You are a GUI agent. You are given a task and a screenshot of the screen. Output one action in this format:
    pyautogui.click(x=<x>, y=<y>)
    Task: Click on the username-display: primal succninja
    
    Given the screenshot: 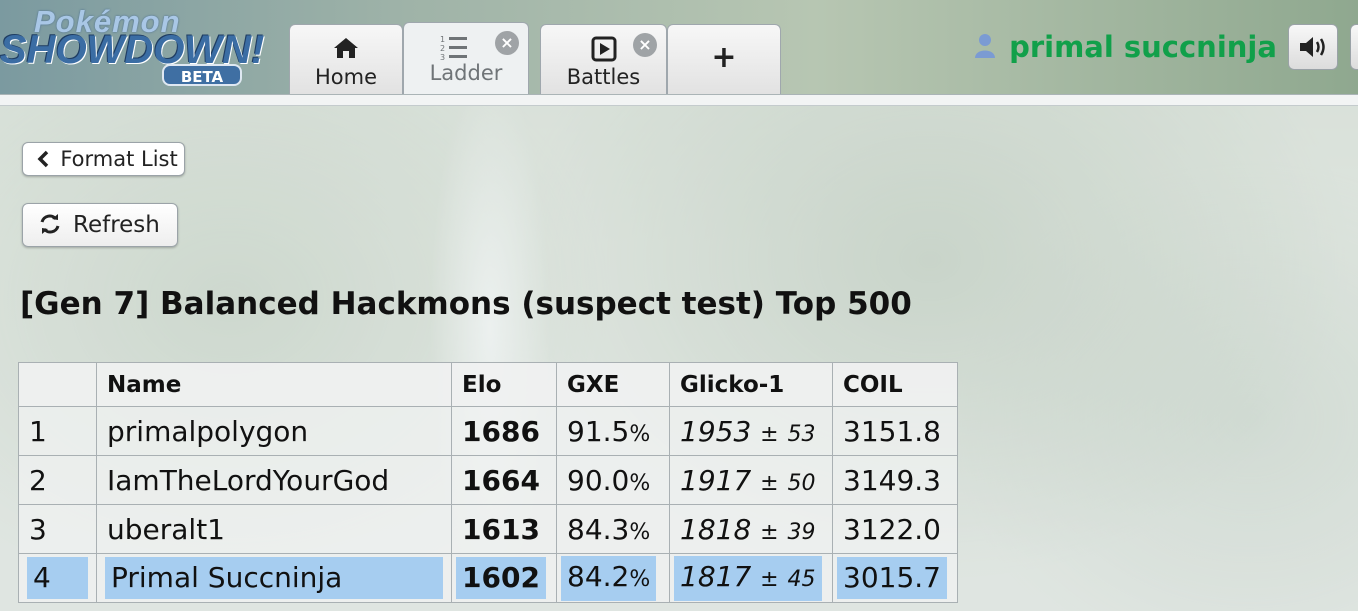 What is the action you would take?
    pyautogui.click(x=1125, y=47)
    